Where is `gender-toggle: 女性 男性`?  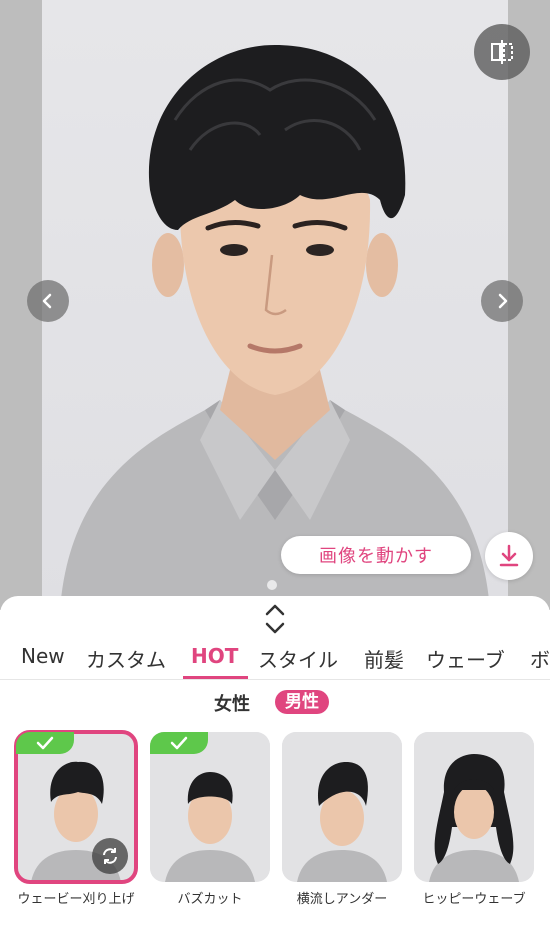 gender-toggle: 女性 男性 is located at coordinates (275, 703).